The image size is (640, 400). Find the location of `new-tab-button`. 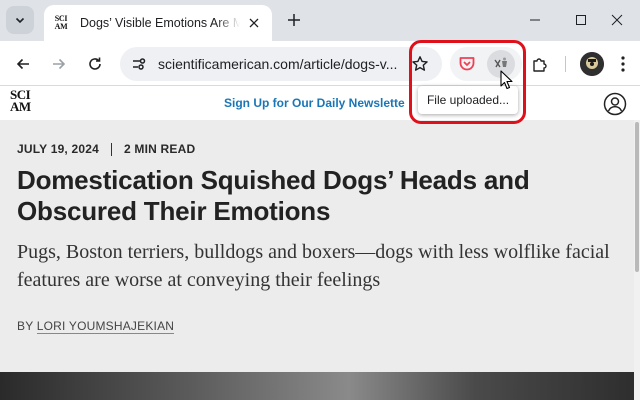

new-tab-button is located at coordinates (294, 20).